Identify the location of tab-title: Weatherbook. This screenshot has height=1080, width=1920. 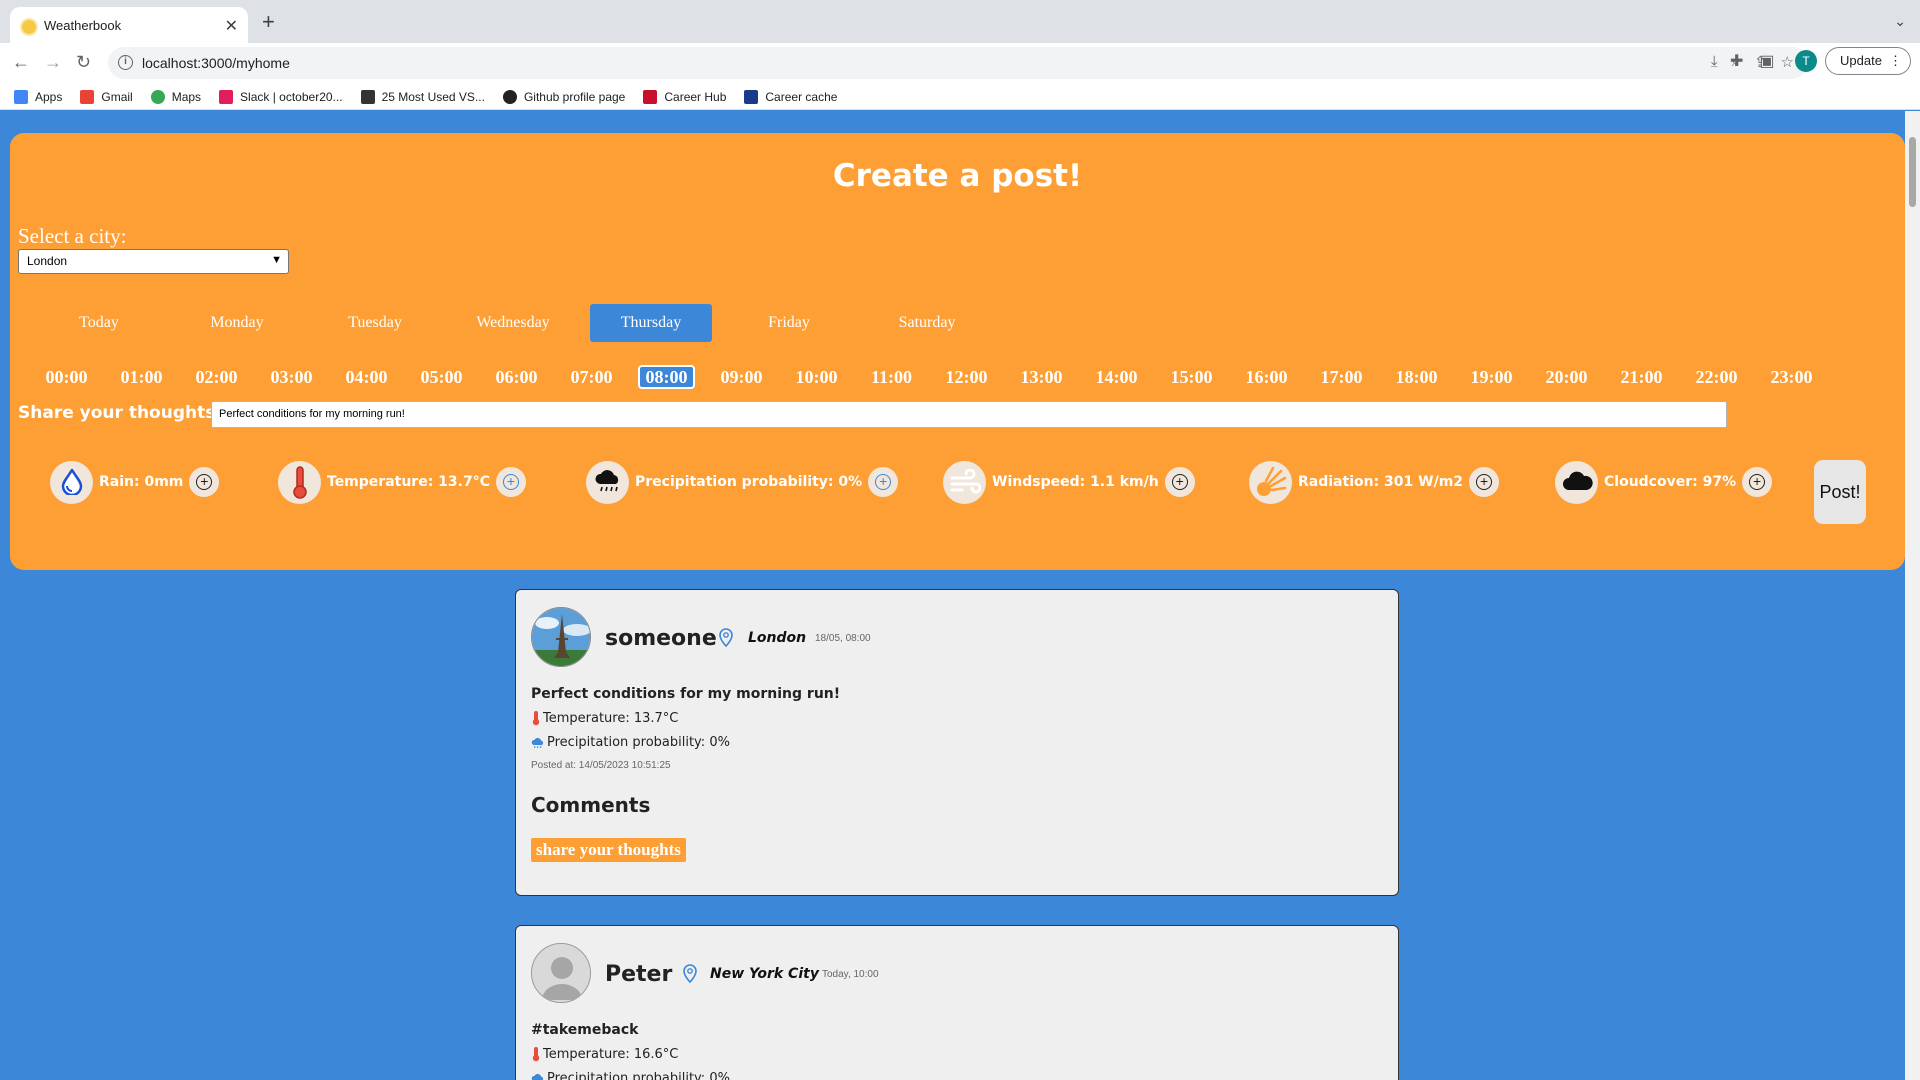
(83, 25).